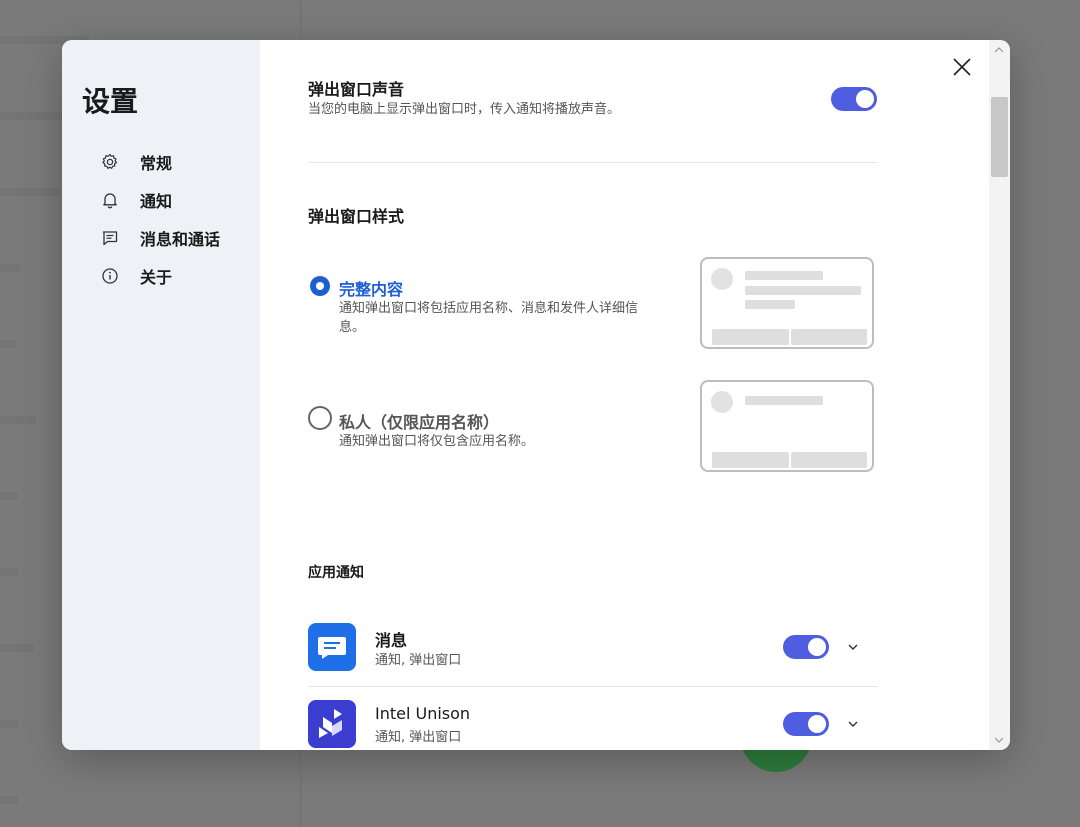 The height and width of the screenshot is (827, 1080). I want to click on private-label: 私人（仅限应用名称）, so click(419, 421).